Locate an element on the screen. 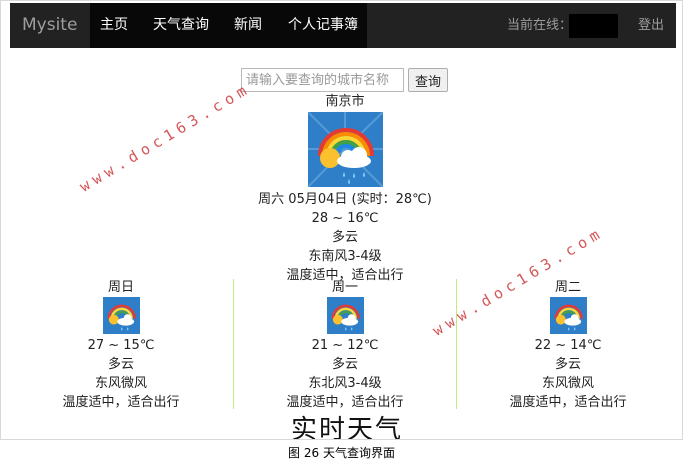  forecast-temp-range: 21 ~ 12℃ is located at coordinates (345, 345).